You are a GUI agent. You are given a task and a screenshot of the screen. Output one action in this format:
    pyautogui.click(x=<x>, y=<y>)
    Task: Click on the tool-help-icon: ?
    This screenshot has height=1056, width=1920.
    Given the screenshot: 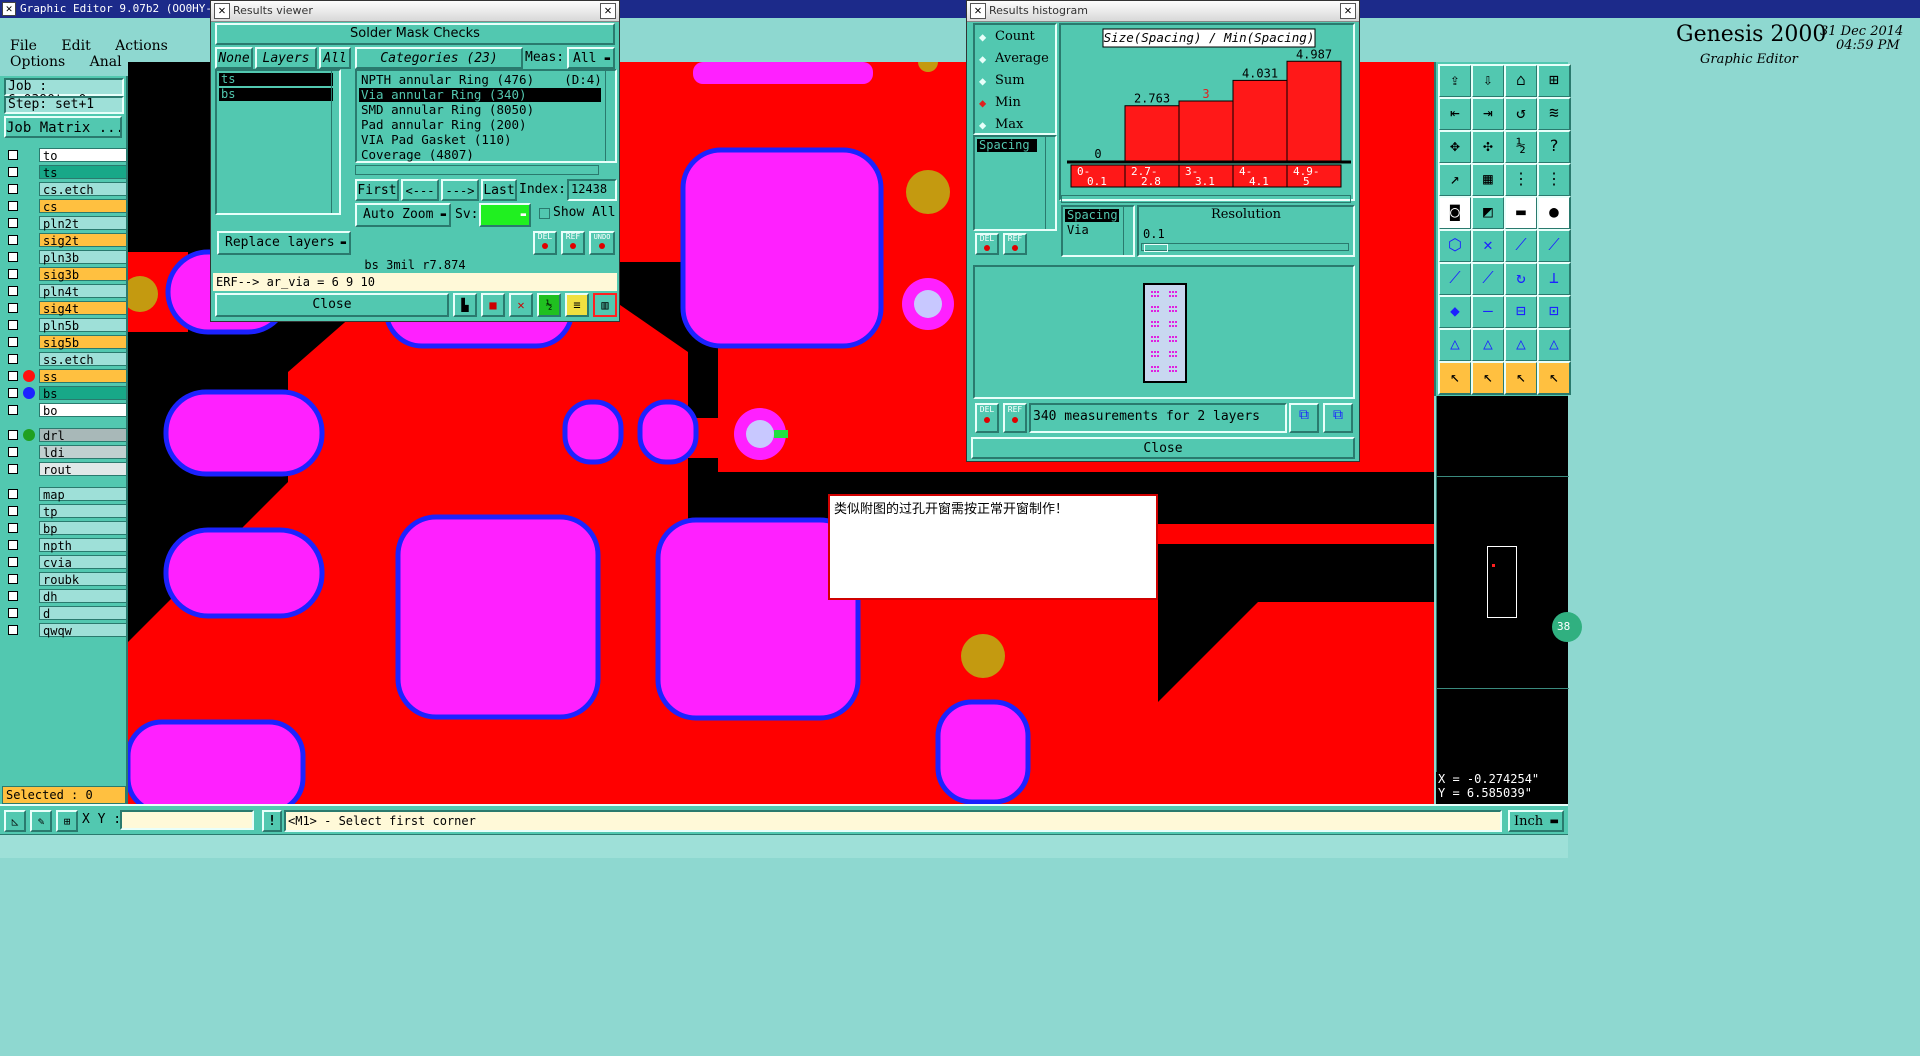 What is the action you would take?
    pyautogui.click(x=1554, y=147)
    